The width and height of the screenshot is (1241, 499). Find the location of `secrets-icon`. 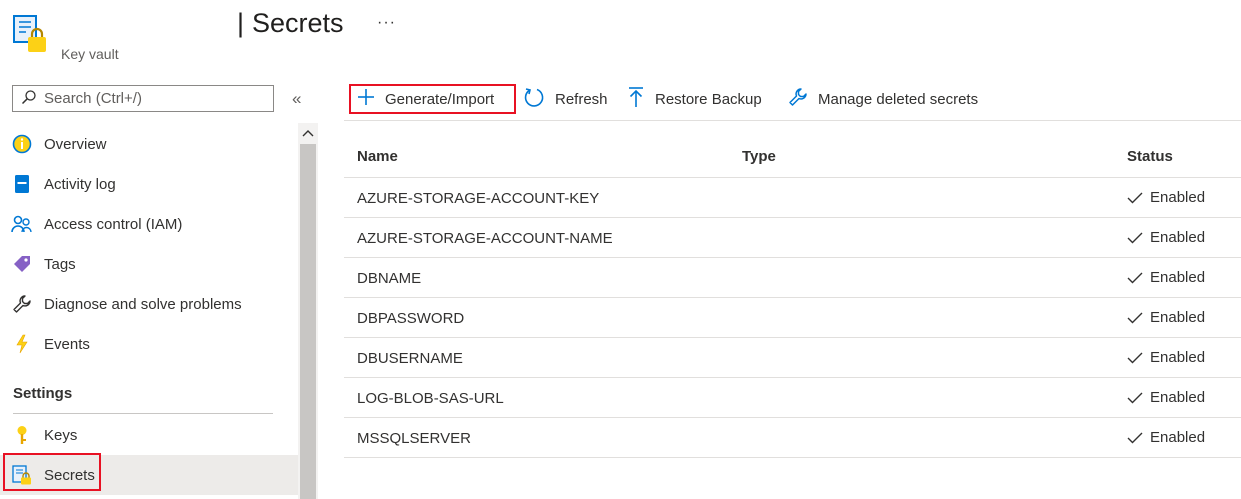

secrets-icon is located at coordinates (22, 475).